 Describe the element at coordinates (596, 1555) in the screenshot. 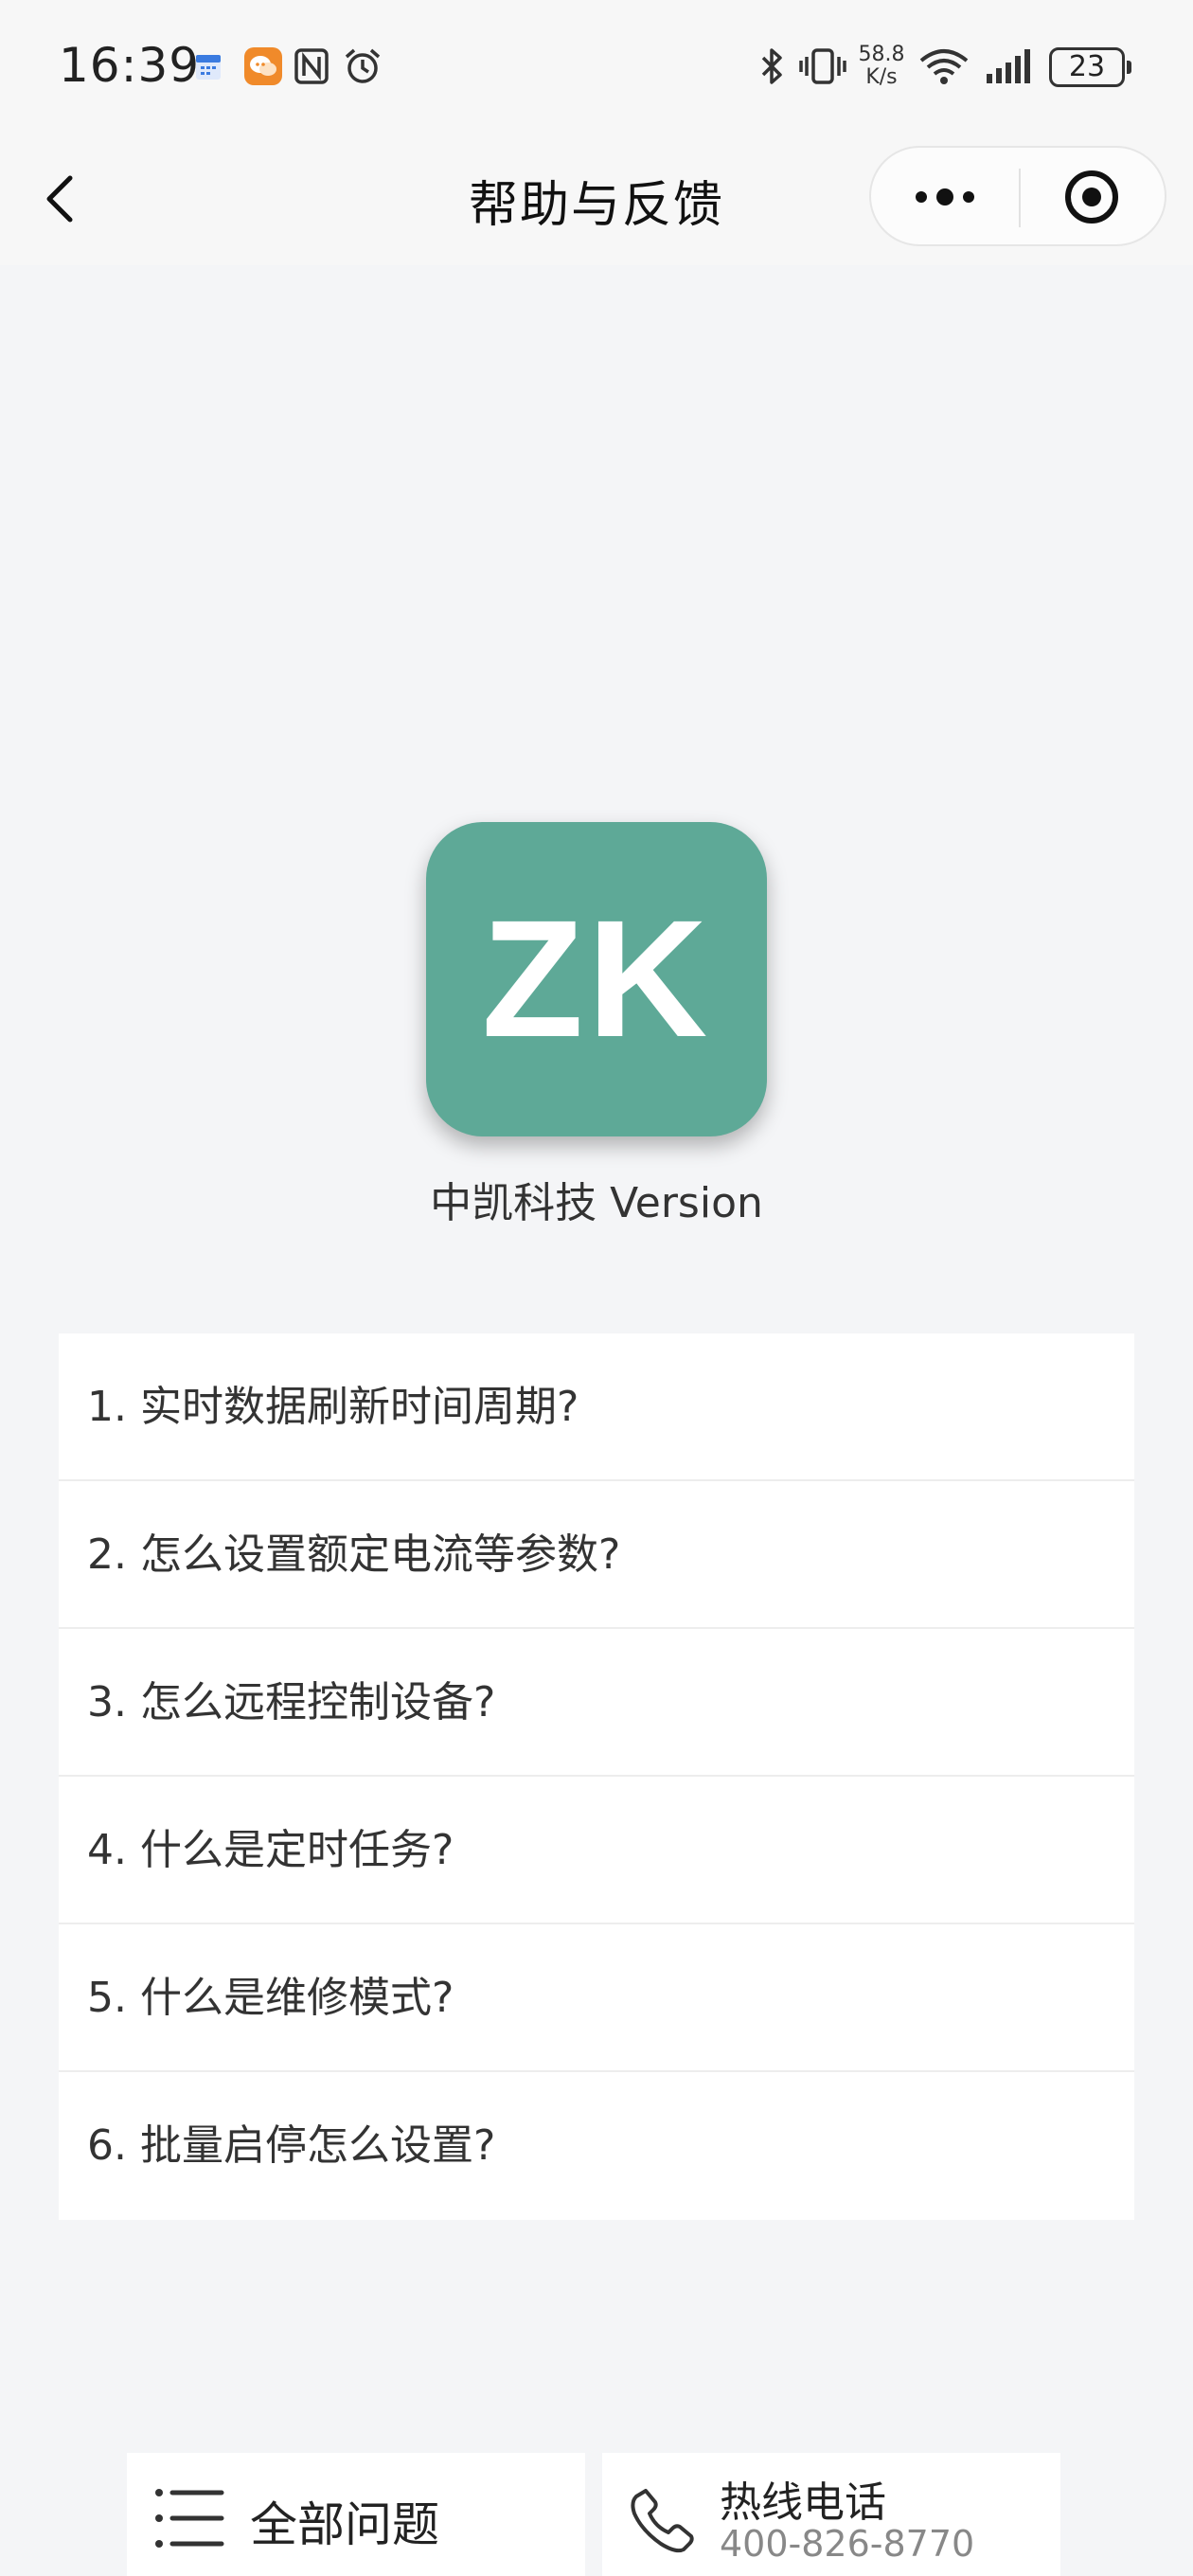

I see `faq-item: 2. 怎么设置额定电流等参数?` at that location.